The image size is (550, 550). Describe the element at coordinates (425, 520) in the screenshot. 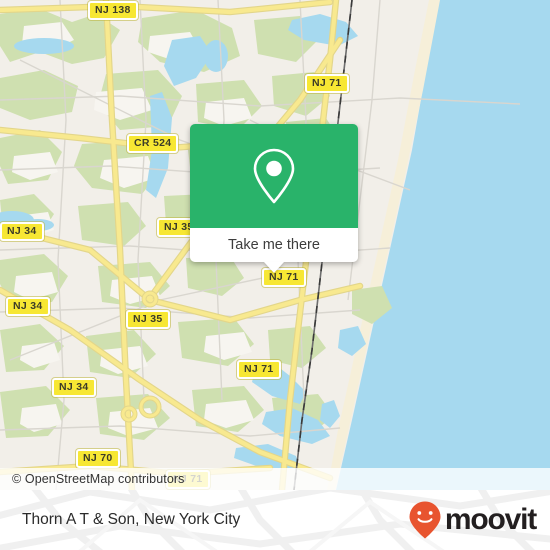

I see `moovit-smiley-pin-icon` at that location.